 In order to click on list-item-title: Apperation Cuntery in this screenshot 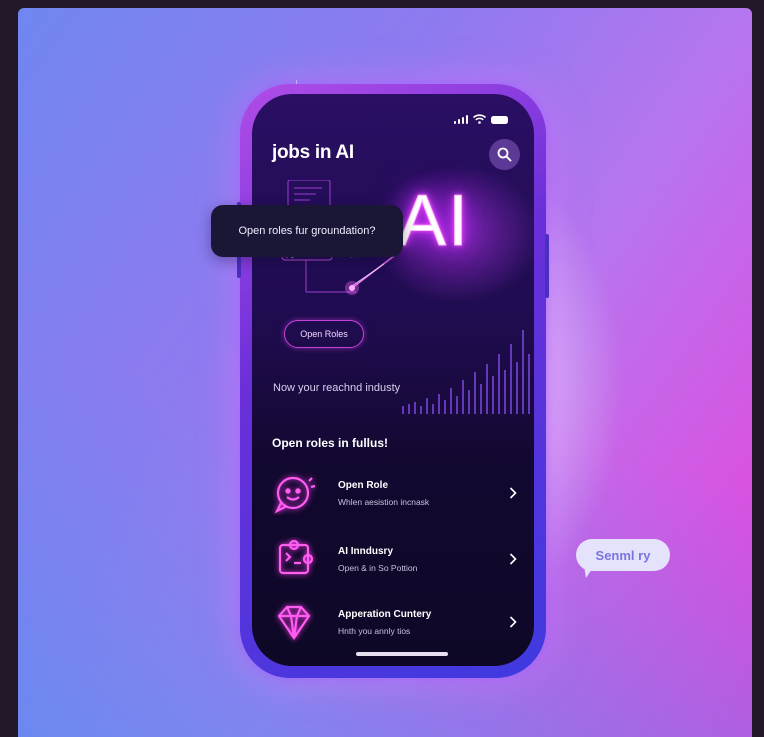, I will do `click(385, 614)`.